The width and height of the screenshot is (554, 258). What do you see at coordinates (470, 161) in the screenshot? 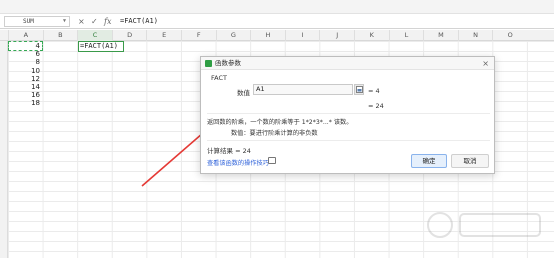
I see `cancel-button: 取消` at bounding box center [470, 161].